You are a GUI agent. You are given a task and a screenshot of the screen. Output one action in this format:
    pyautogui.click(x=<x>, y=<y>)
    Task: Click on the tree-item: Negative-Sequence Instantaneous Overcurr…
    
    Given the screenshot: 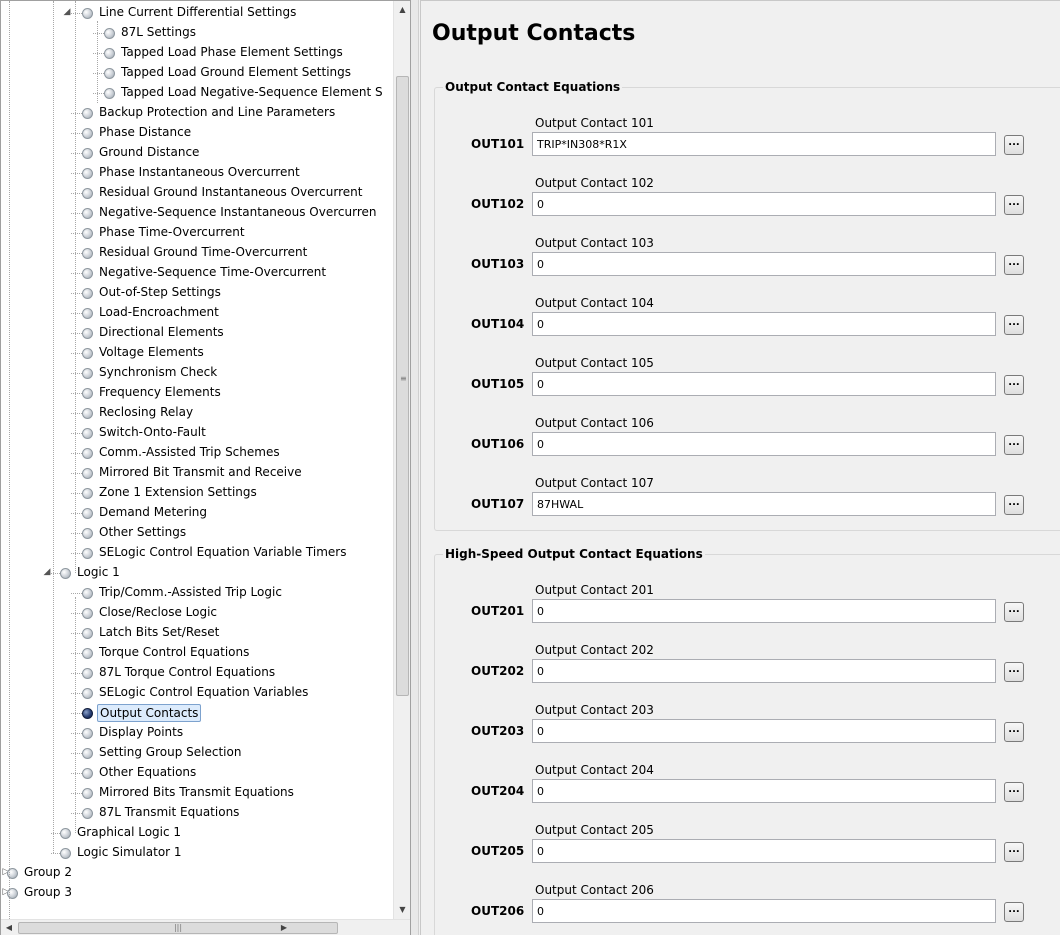 What is the action you would take?
    pyautogui.click(x=197, y=213)
    